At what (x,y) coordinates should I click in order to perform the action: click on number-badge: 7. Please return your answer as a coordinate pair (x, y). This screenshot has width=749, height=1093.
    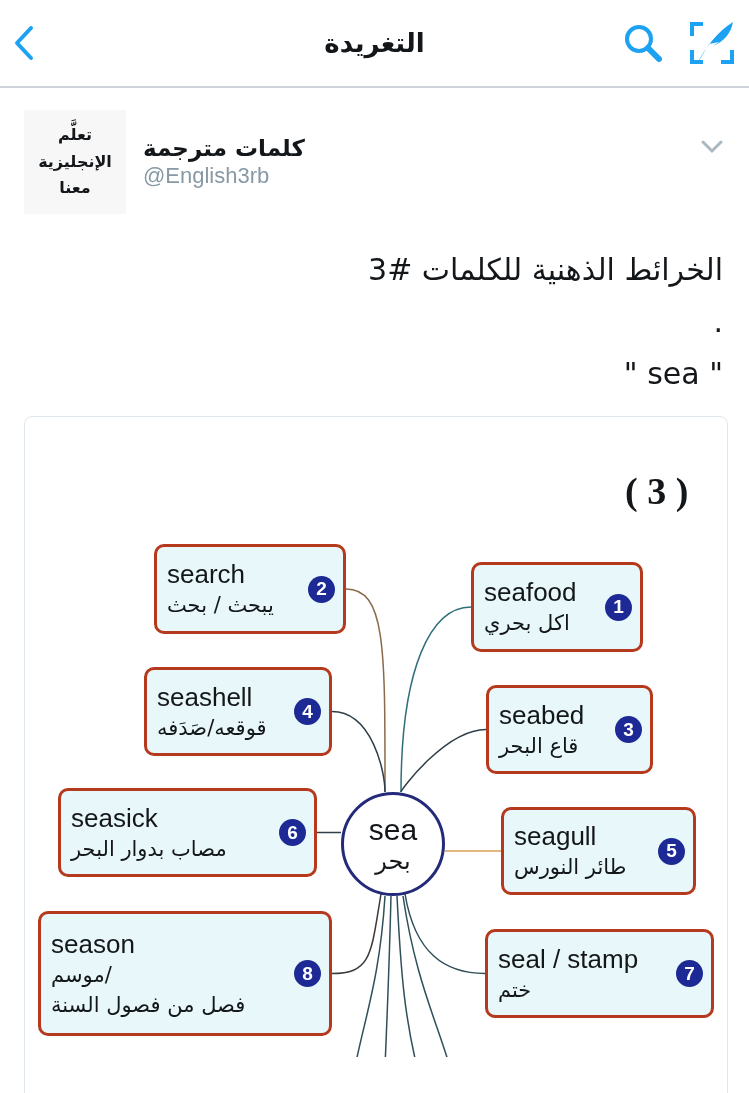
    Looking at the image, I should click on (689, 973).